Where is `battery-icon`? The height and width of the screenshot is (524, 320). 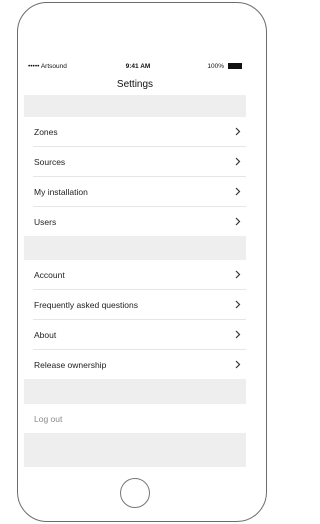 battery-icon is located at coordinates (235, 66).